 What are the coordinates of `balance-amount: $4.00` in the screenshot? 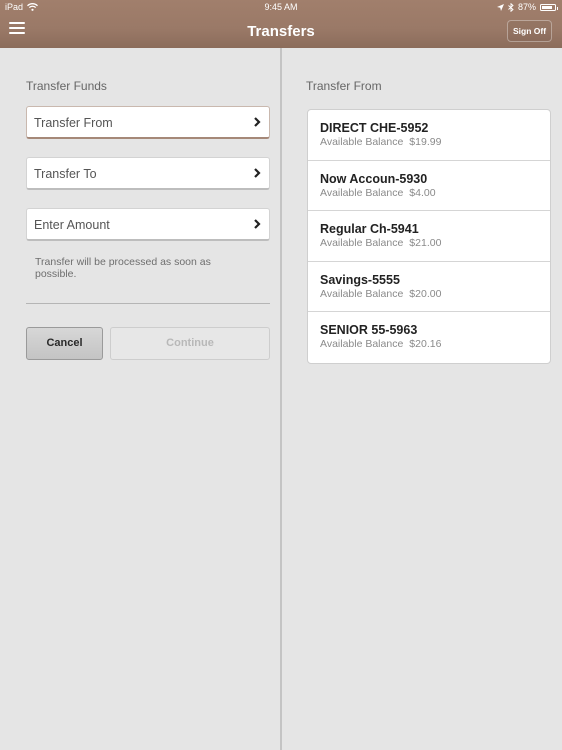 It's located at (422, 192).